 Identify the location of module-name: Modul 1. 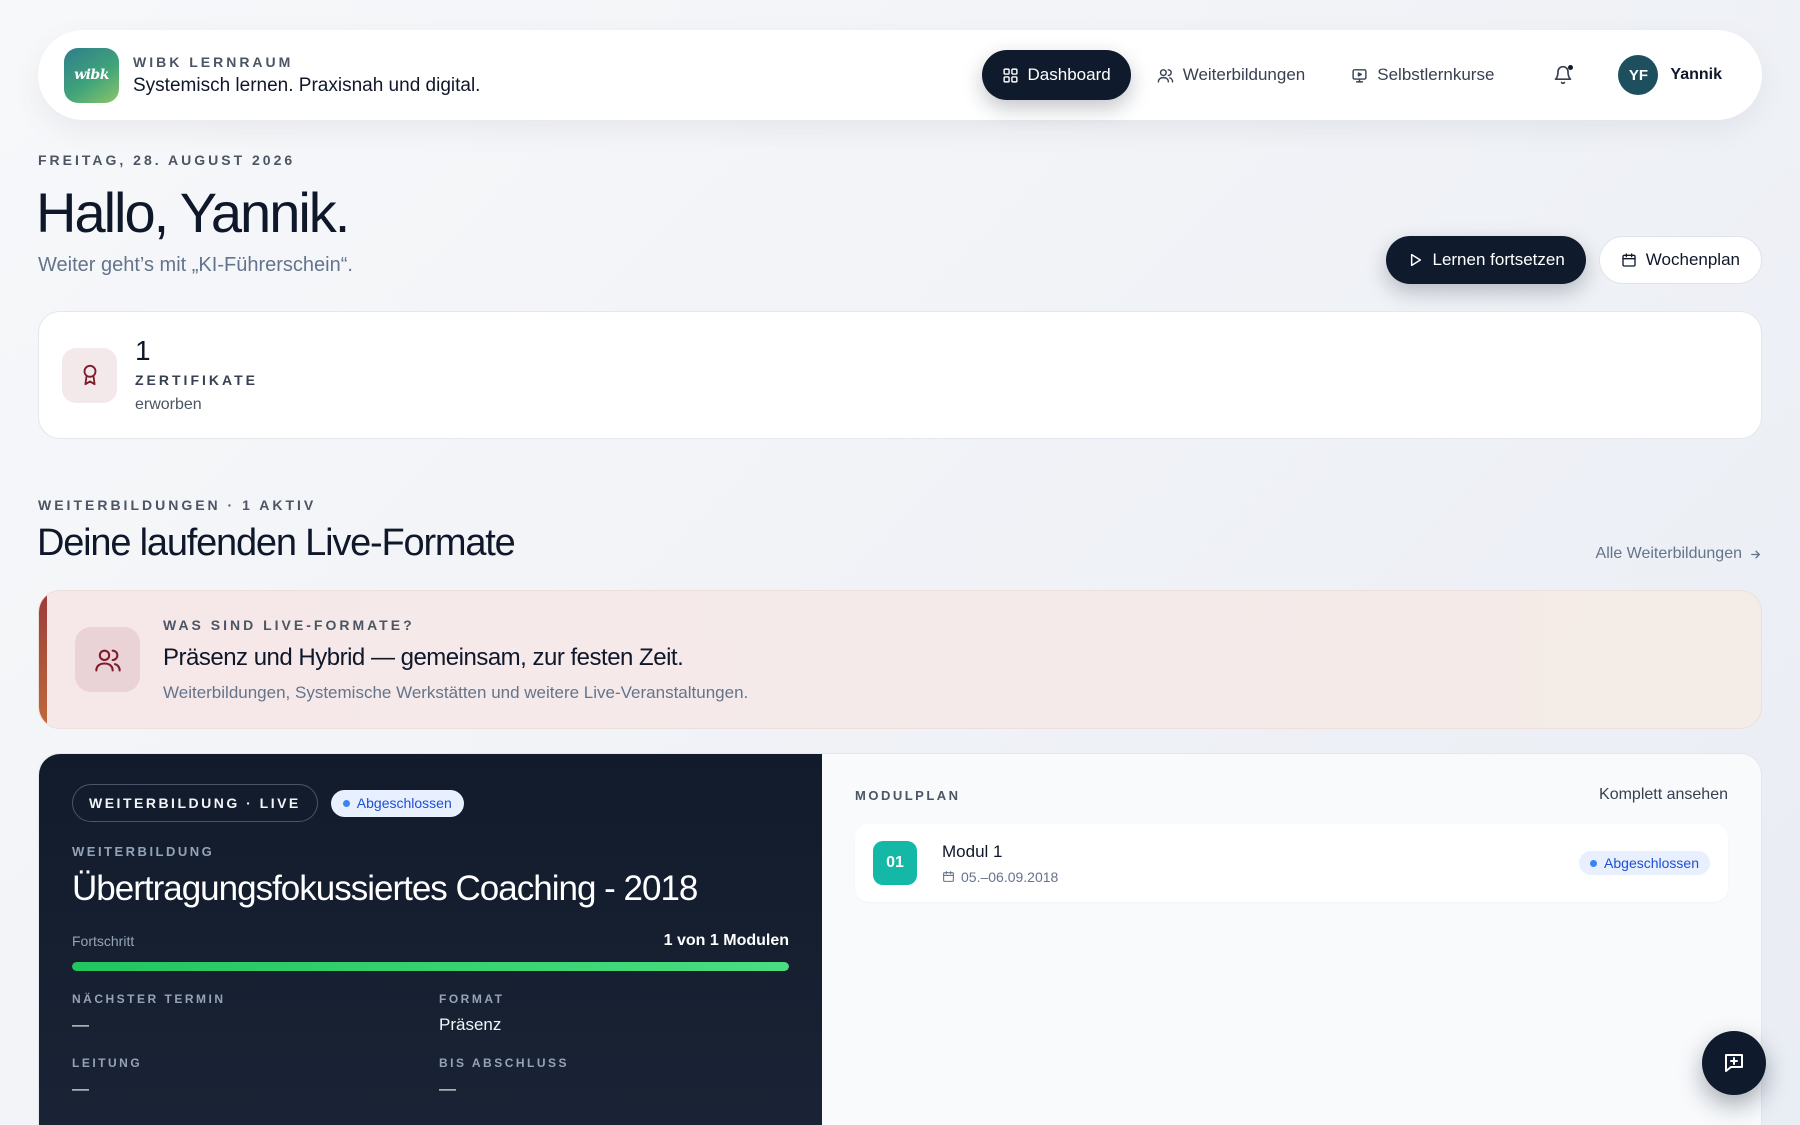
(972, 851).